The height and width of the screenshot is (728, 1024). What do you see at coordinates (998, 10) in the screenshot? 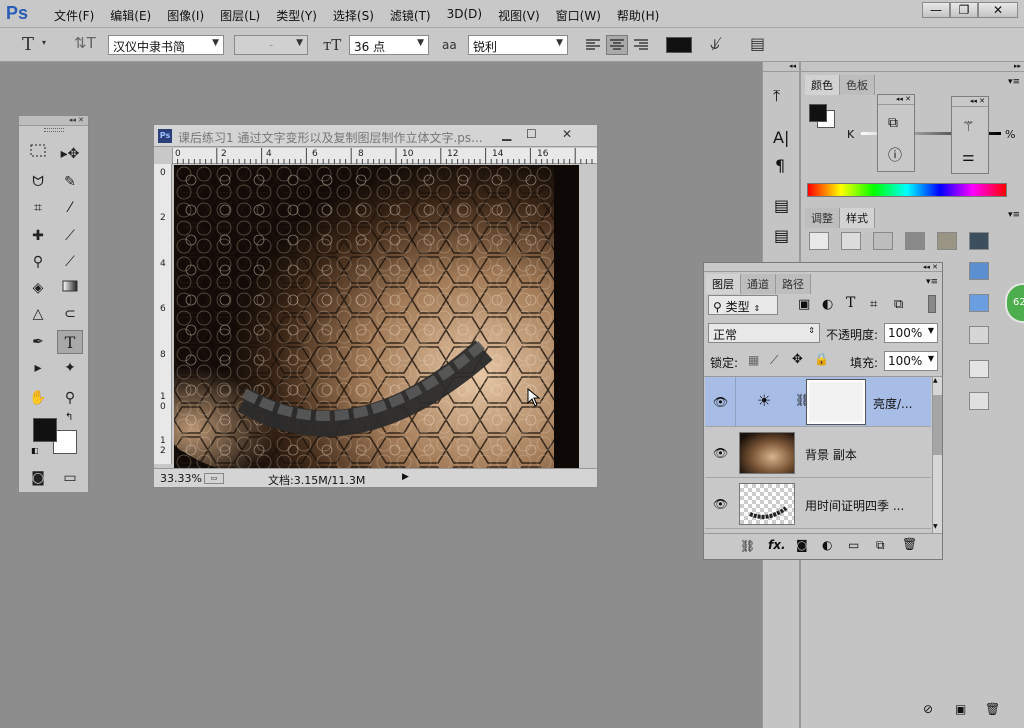
I see `close-button: ✕` at bounding box center [998, 10].